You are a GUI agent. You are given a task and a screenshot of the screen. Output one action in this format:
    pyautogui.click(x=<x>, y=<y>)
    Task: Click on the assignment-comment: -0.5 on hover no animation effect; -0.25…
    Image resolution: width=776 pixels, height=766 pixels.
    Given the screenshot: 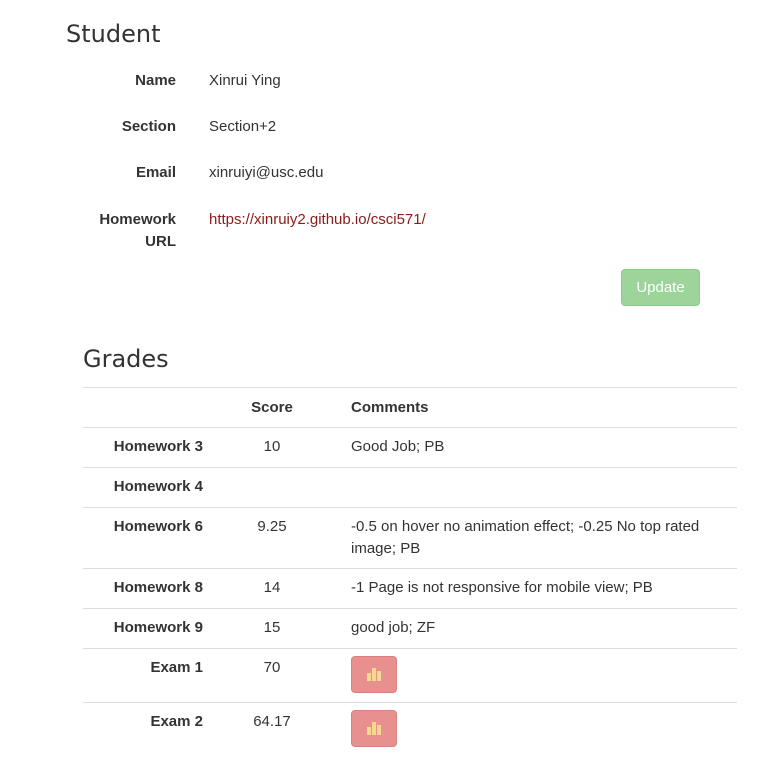 What is the action you would take?
    pyautogui.click(x=539, y=538)
    